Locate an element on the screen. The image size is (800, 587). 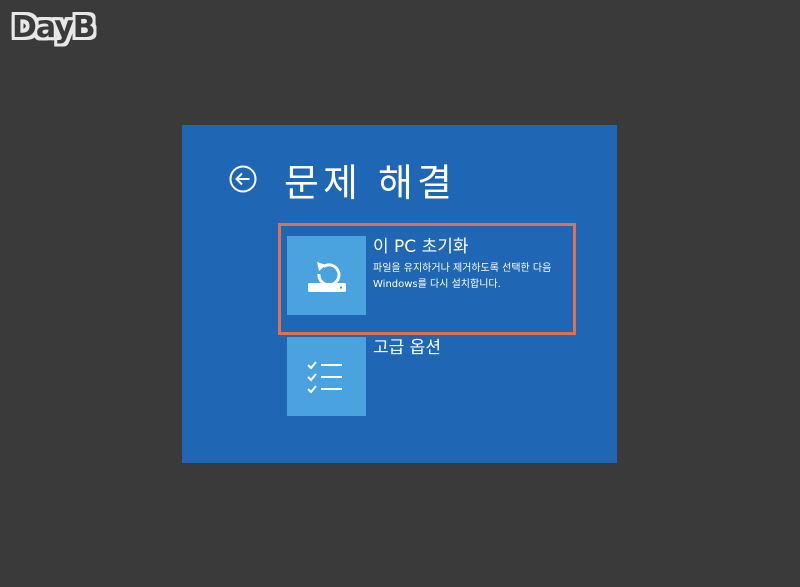
reset-pc-tile is located at coordinates (326, 275).